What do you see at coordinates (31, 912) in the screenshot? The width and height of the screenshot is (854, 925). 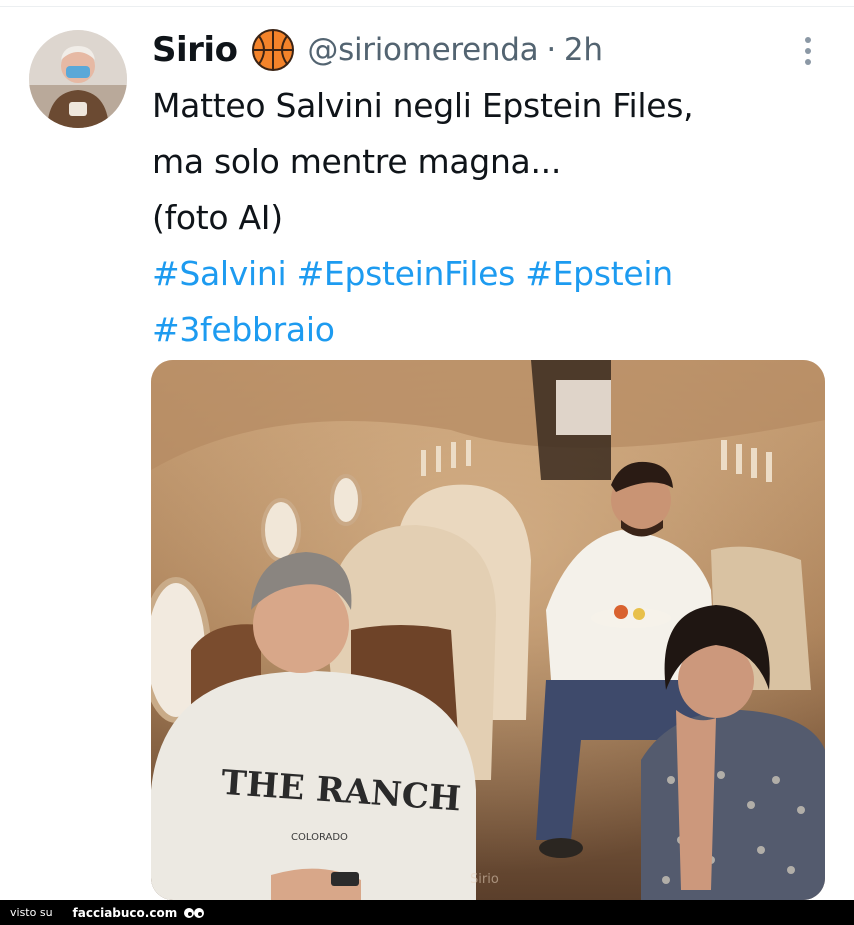 I see `footer-visto-label: visto su` at bounding box center [31, 912].